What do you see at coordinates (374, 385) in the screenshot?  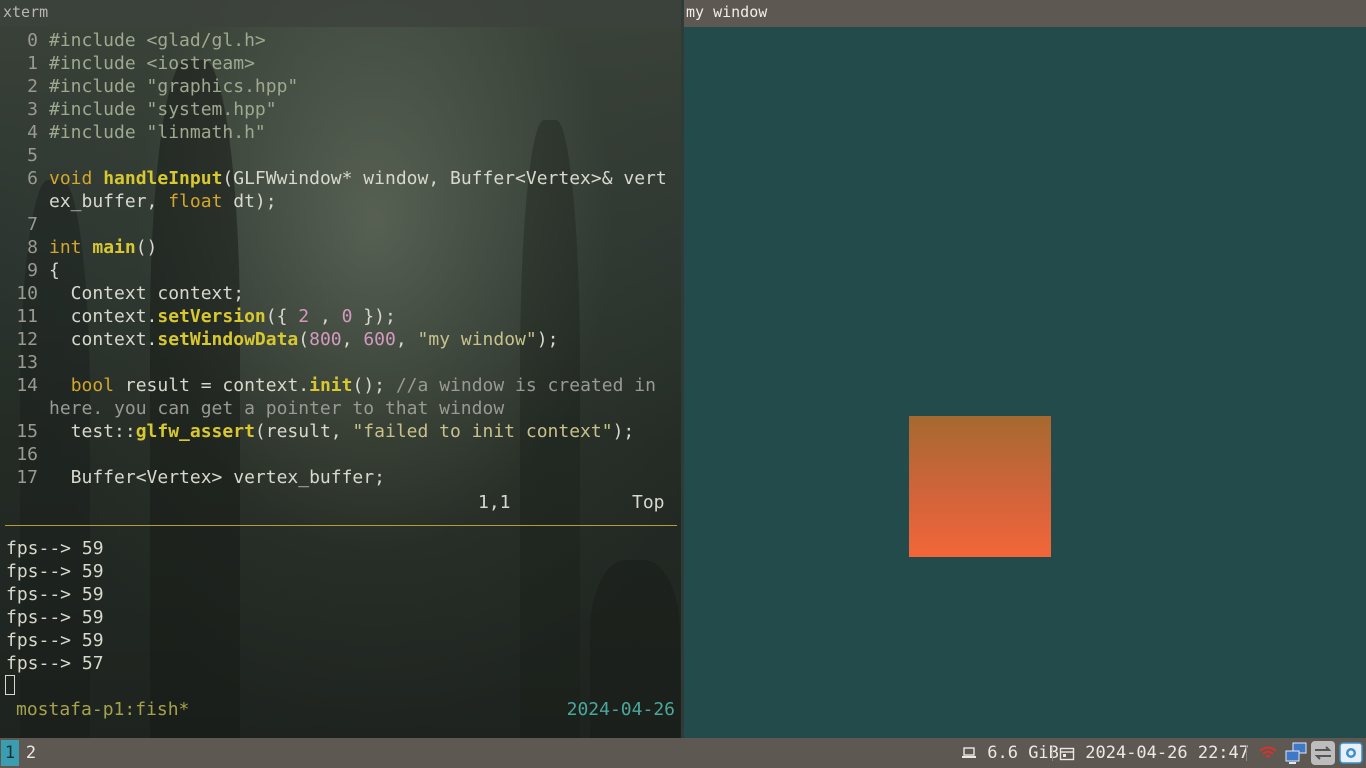 I see `code-token: ();` at bounding box center [374, 385].